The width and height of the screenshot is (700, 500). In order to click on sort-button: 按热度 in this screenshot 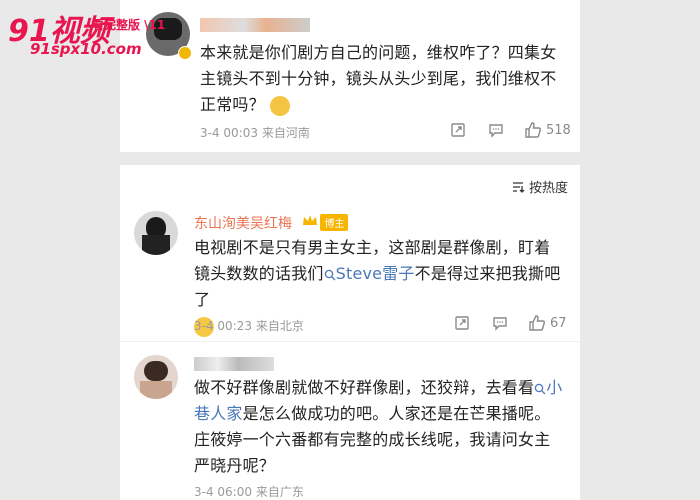, I will do `click(539, 186)`.